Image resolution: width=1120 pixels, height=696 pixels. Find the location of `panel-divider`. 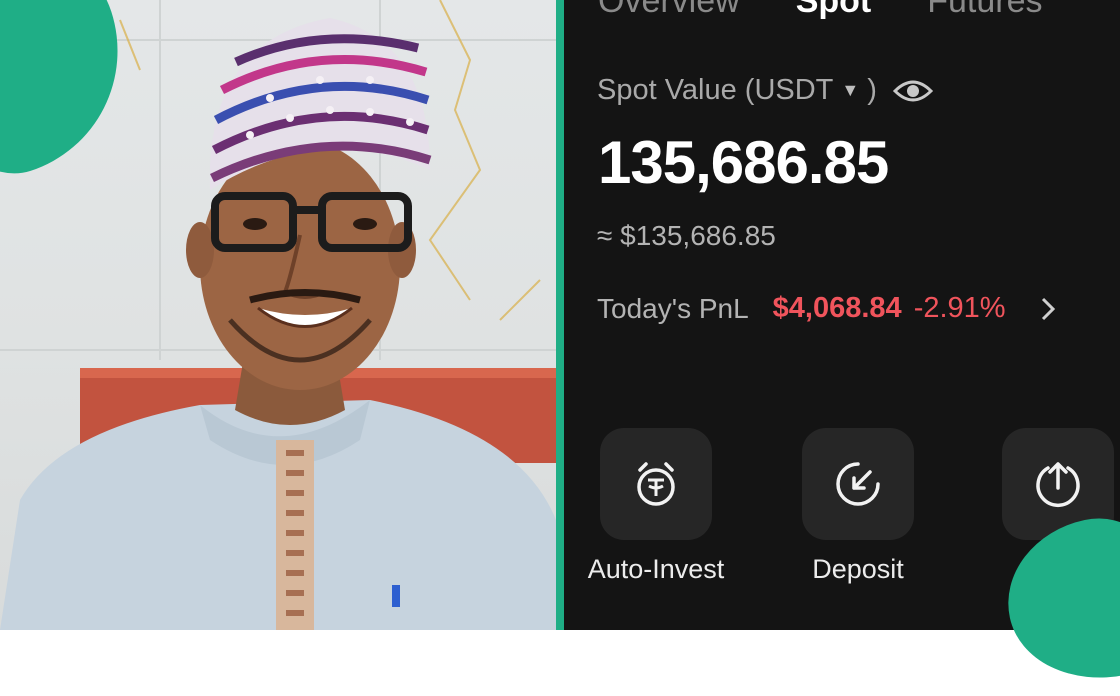

panel-divider is located at coordinates (560, 315).